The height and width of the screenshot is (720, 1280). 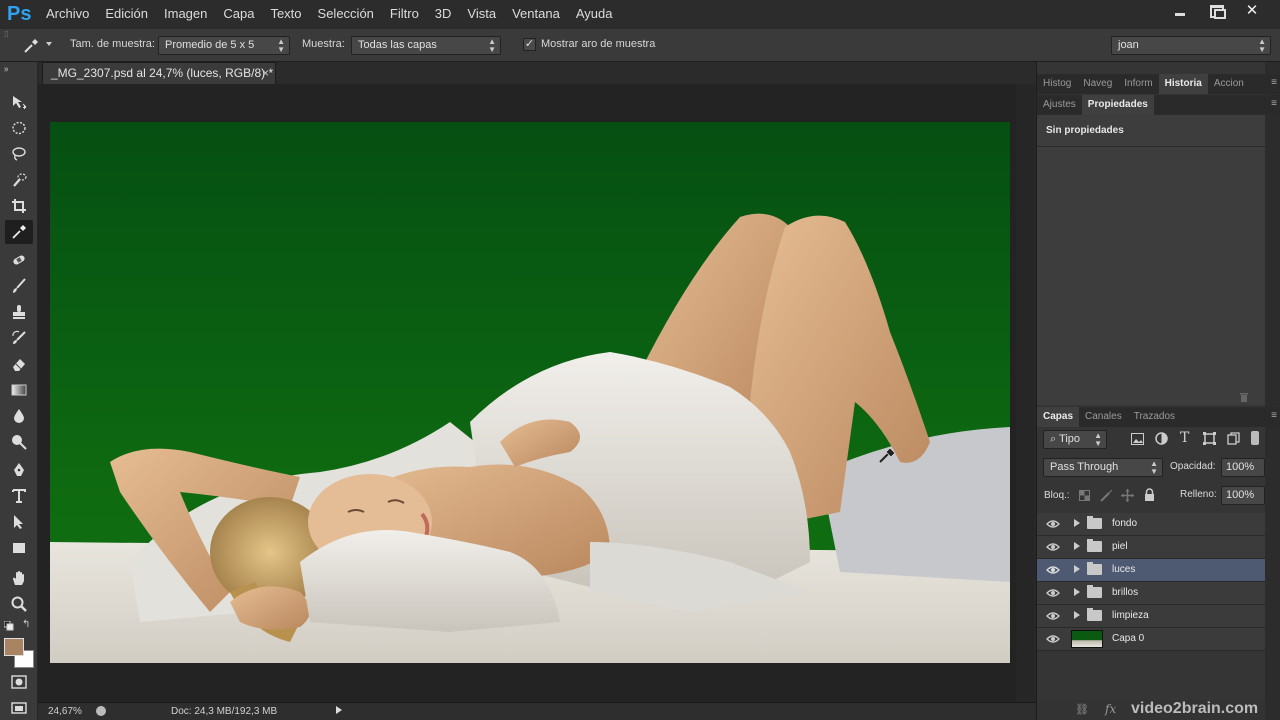 What do you see at coordinates (1191, 45) in the screenshot?
I see `workspace-select: joan ▲ ▼` at bounding box center [1191, 45].